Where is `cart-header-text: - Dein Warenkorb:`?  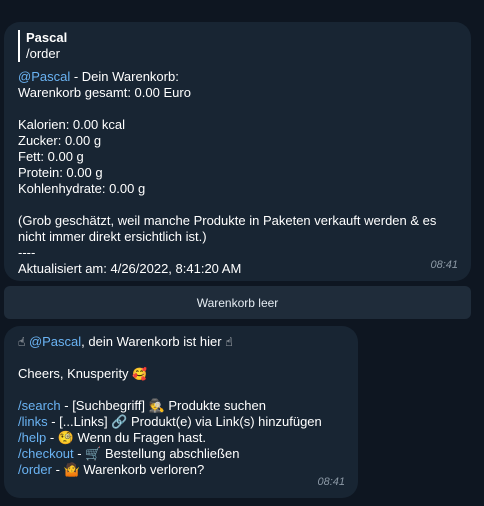
cart-header-text: - Dein Warenkorb: is located at coordinates (124, 76).